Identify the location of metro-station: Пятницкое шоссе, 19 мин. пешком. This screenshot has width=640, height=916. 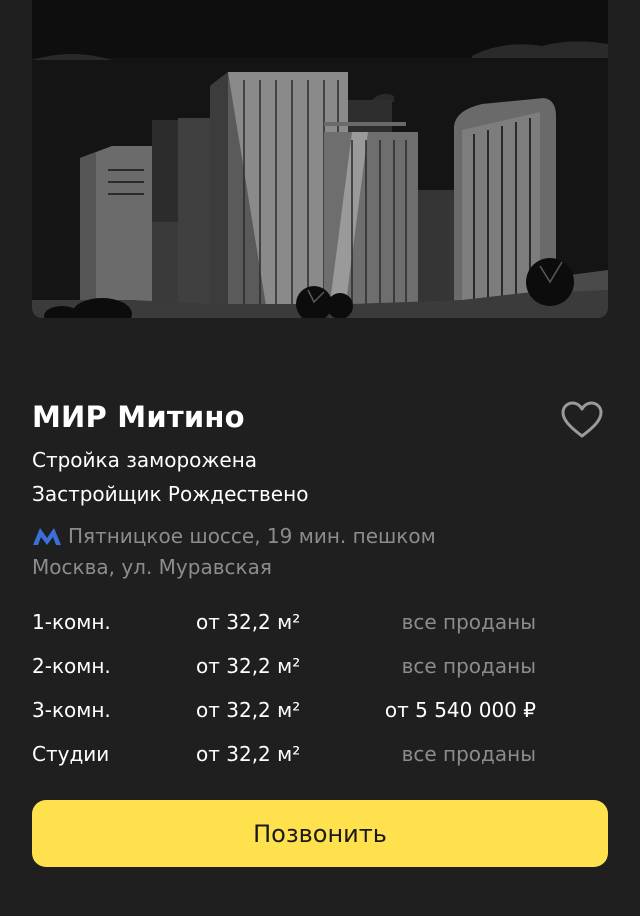
(234, 536).